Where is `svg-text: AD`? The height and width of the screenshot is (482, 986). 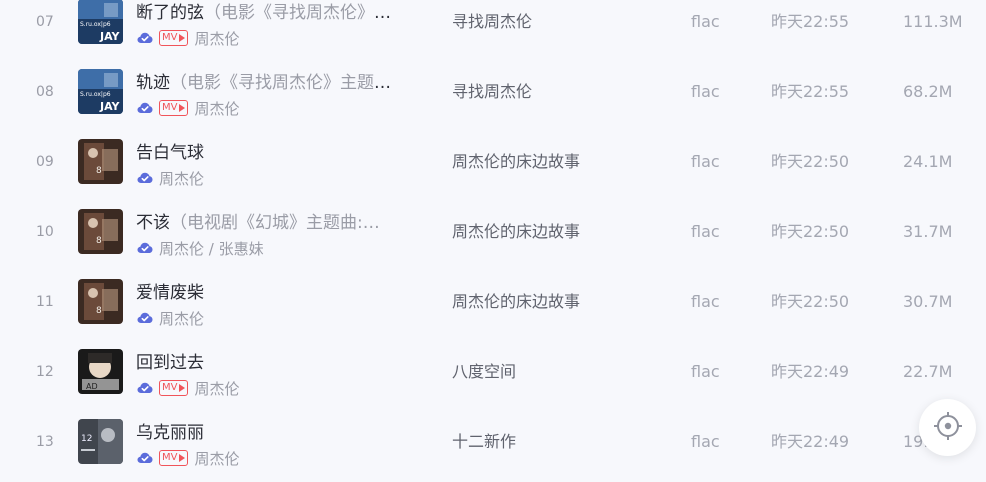 svg-text: AD is located at coordinates (92, 386).